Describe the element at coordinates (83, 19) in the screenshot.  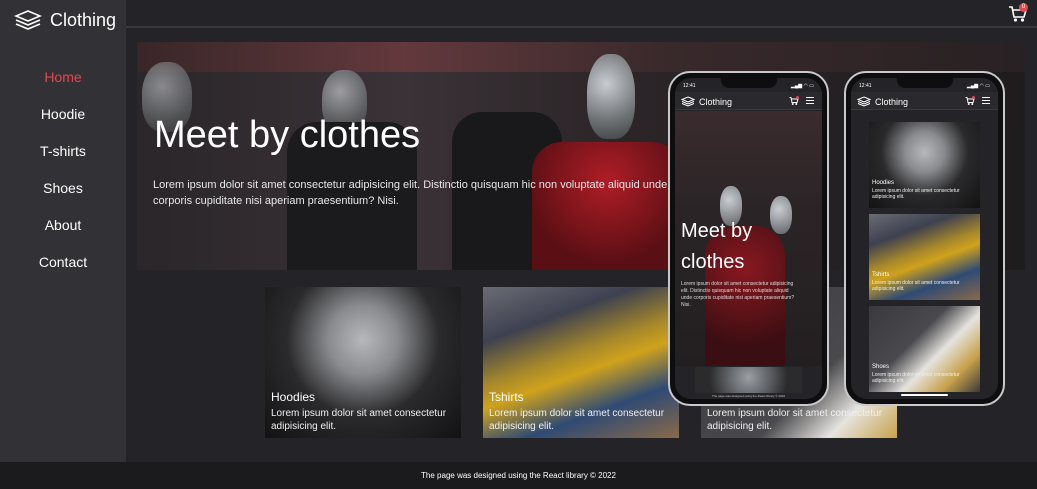
I see `brand-name: Clothing` at that location.